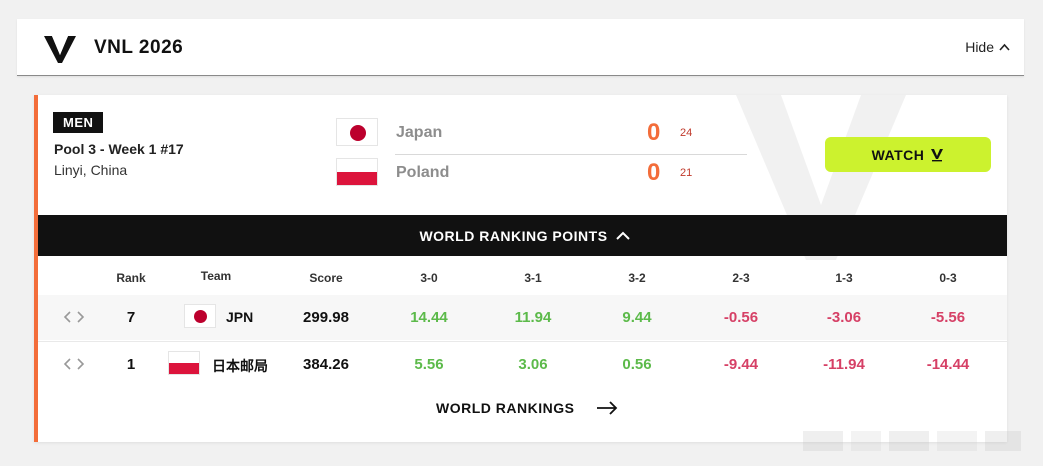 The width and height of the screenshot is (1043, 466). I want to click on world-ranking-points-toggle: WORLD RANKING POINTS, so click(522, 235).